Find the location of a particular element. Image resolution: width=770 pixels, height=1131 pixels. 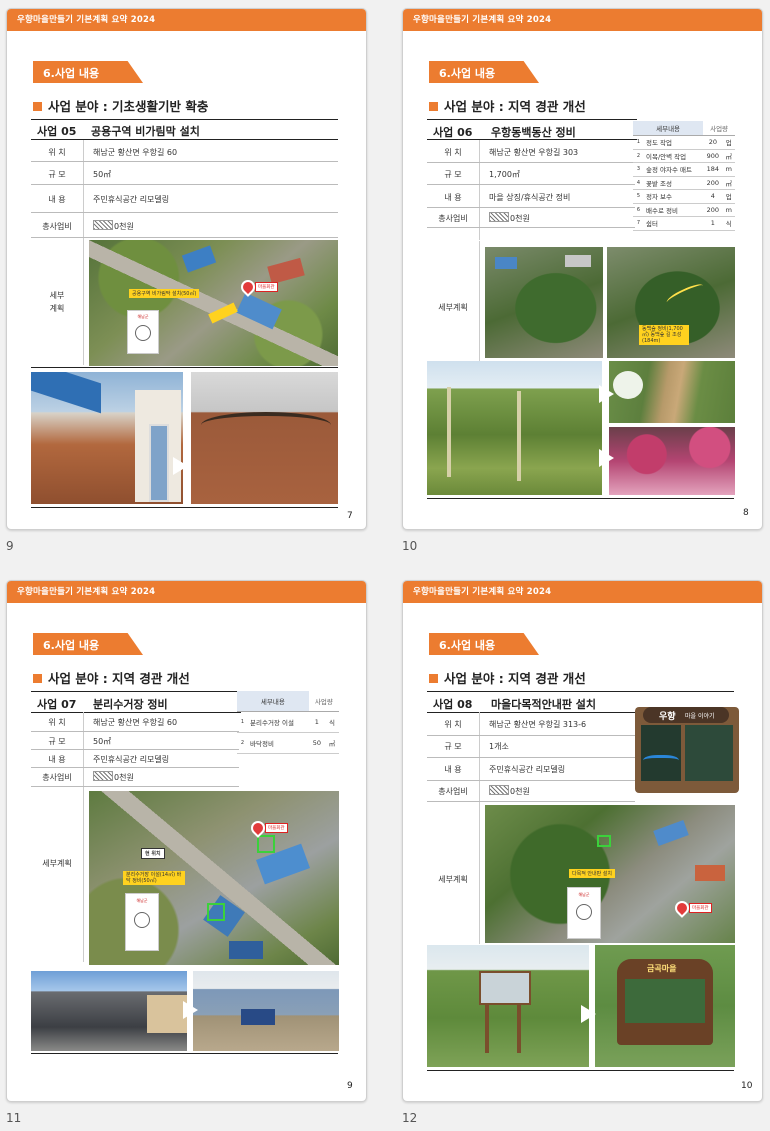

map-tag: 동백숲 정비(1,700㎡) 동백숲 길 조성(184m) is located at coordinates (664, 335).